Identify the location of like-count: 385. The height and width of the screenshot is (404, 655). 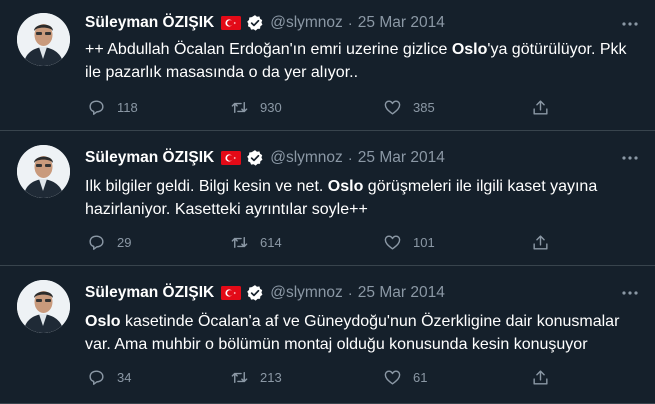
(424, 107).